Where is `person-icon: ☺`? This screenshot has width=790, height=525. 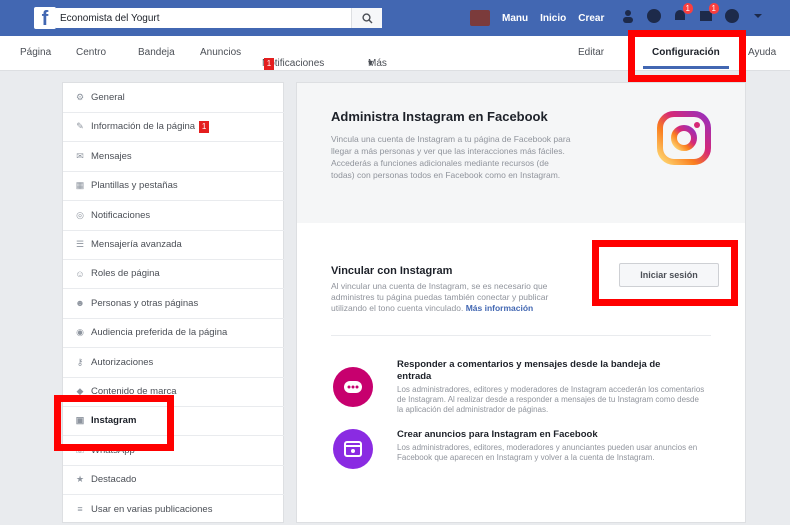
person-icon: ☺ is located at coordinates (80, 273).